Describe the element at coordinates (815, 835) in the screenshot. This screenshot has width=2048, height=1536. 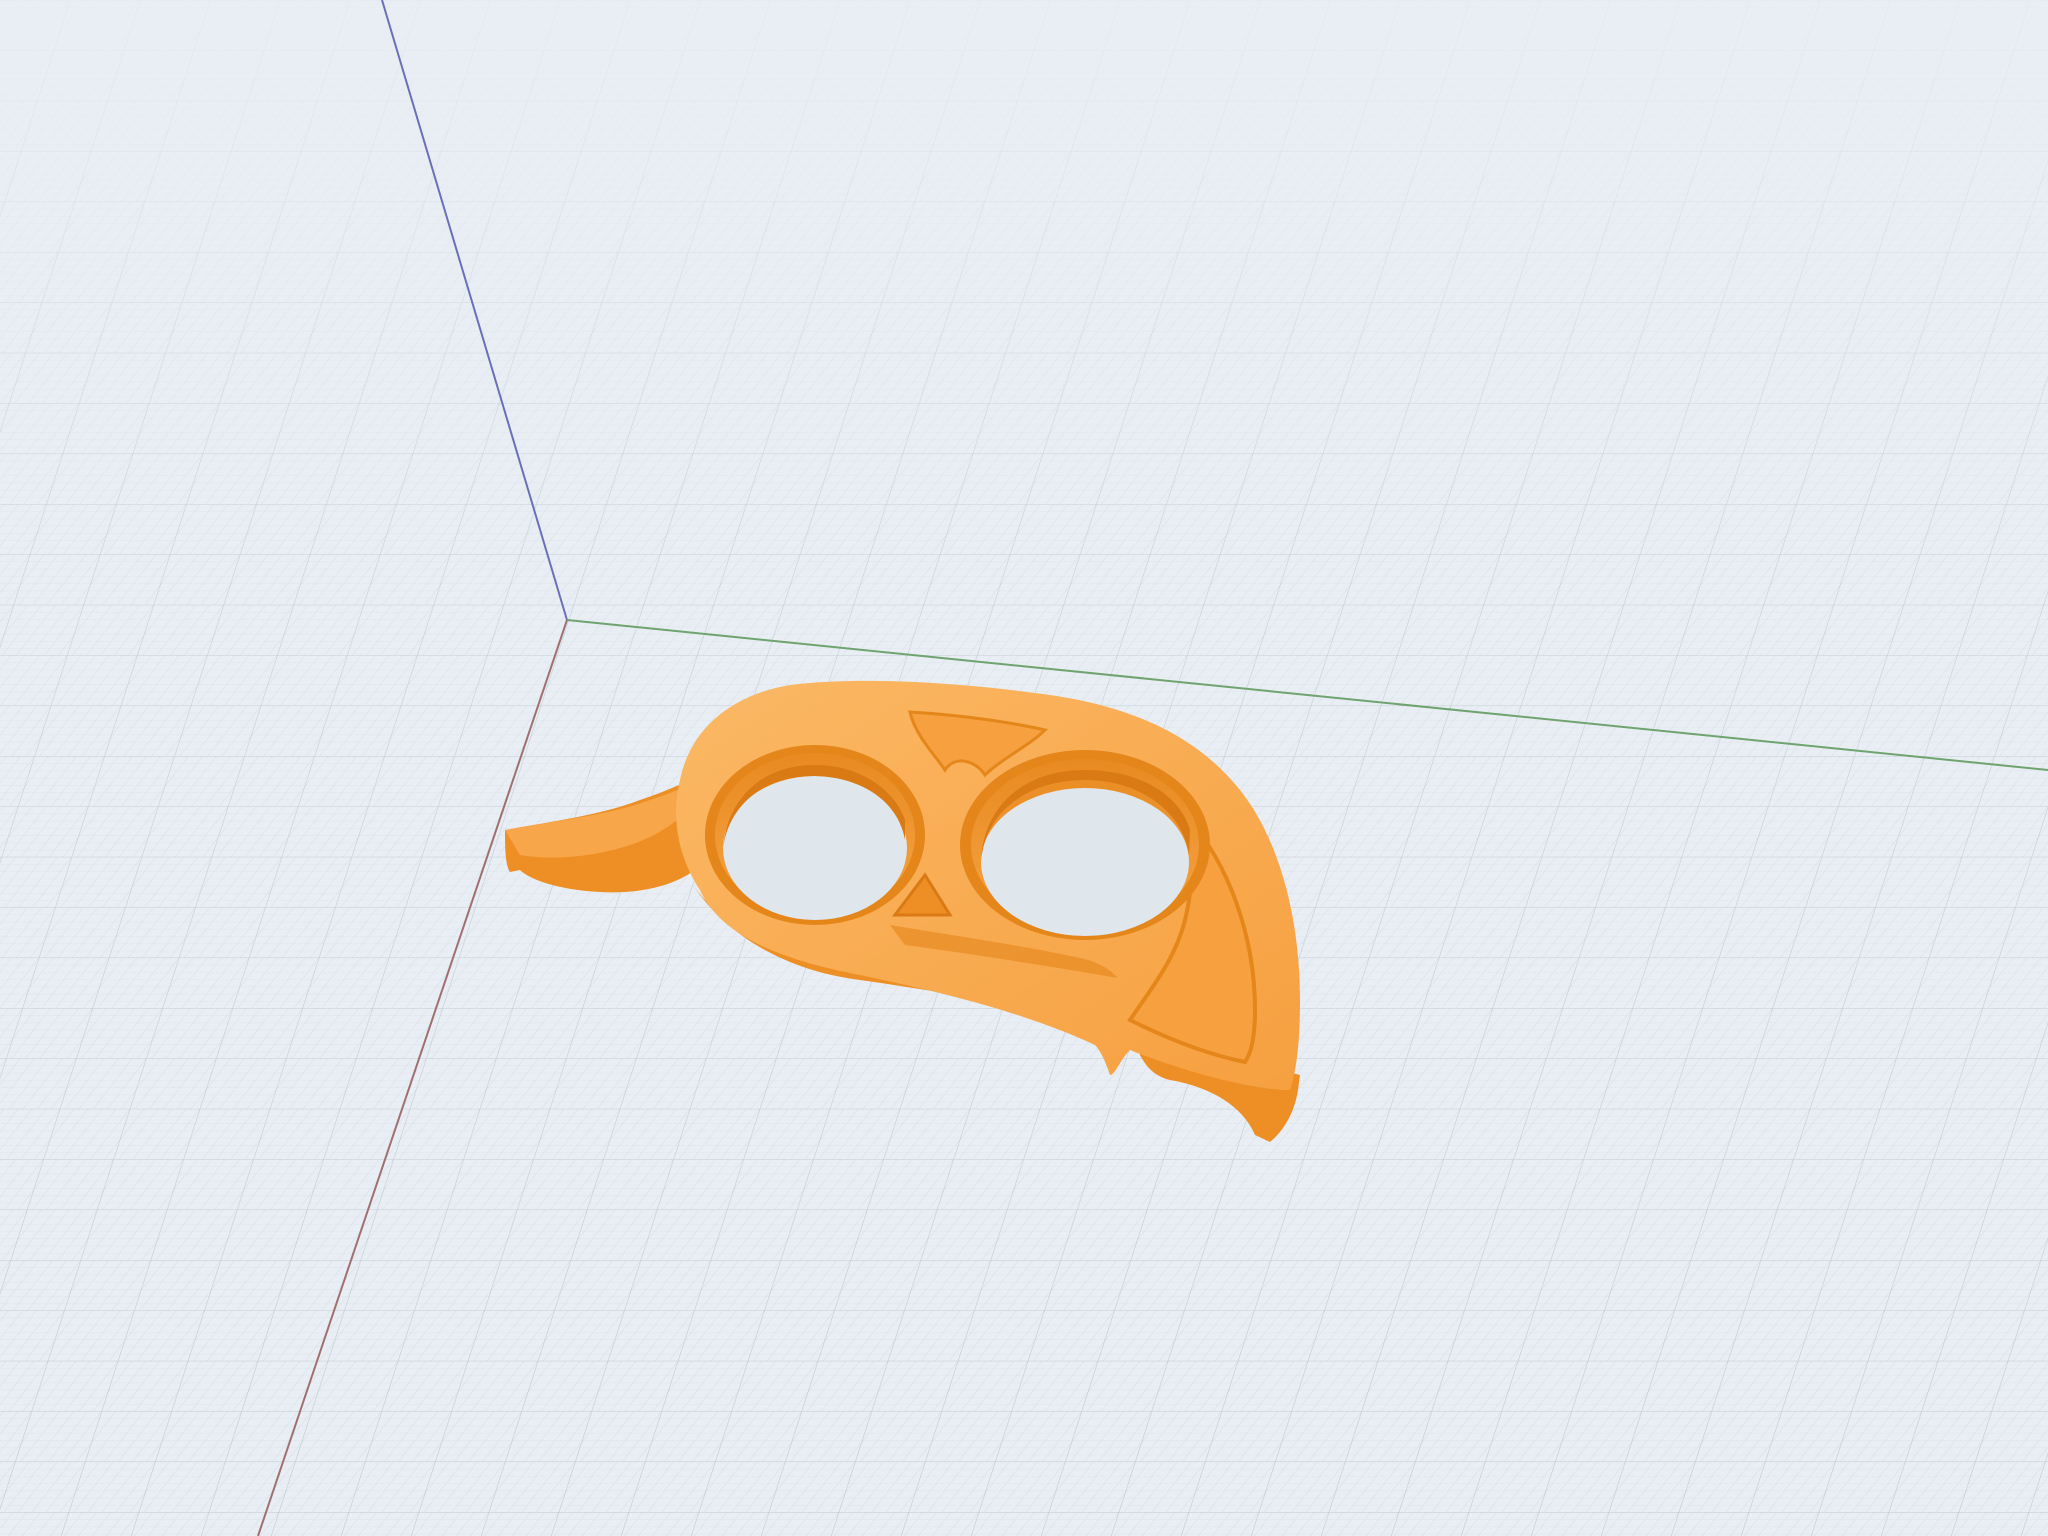
I see `model-ring-hole-left` at that location.